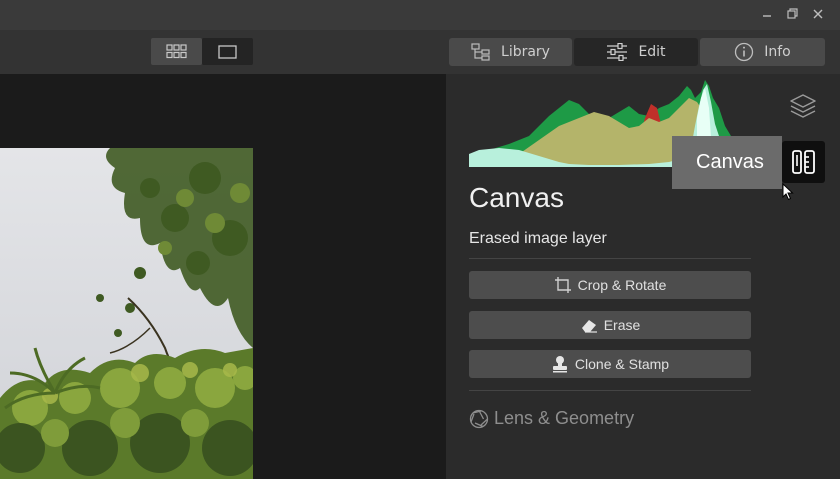  What do you see at coordinates (762, 52) in the screenshot?
I see `tab-info: Info` at bounding box center [762, 52].